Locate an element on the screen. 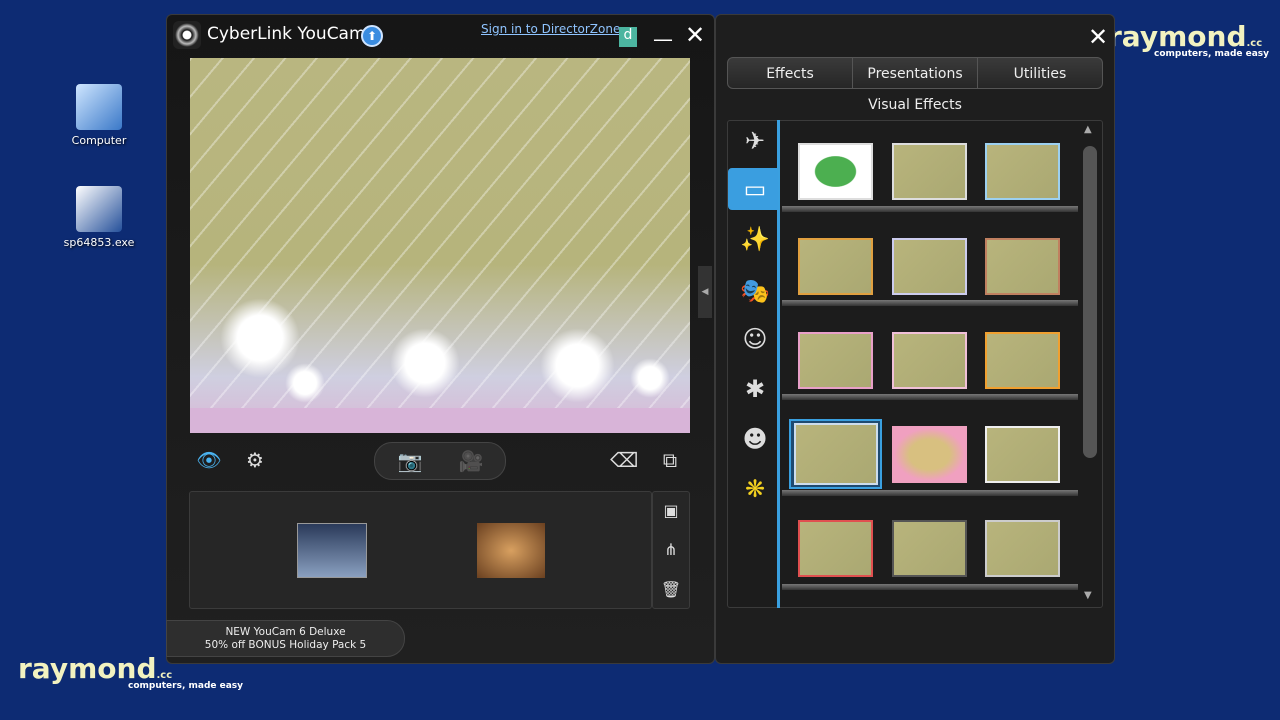  capture-mode-group is located at coordinates (440, 461).